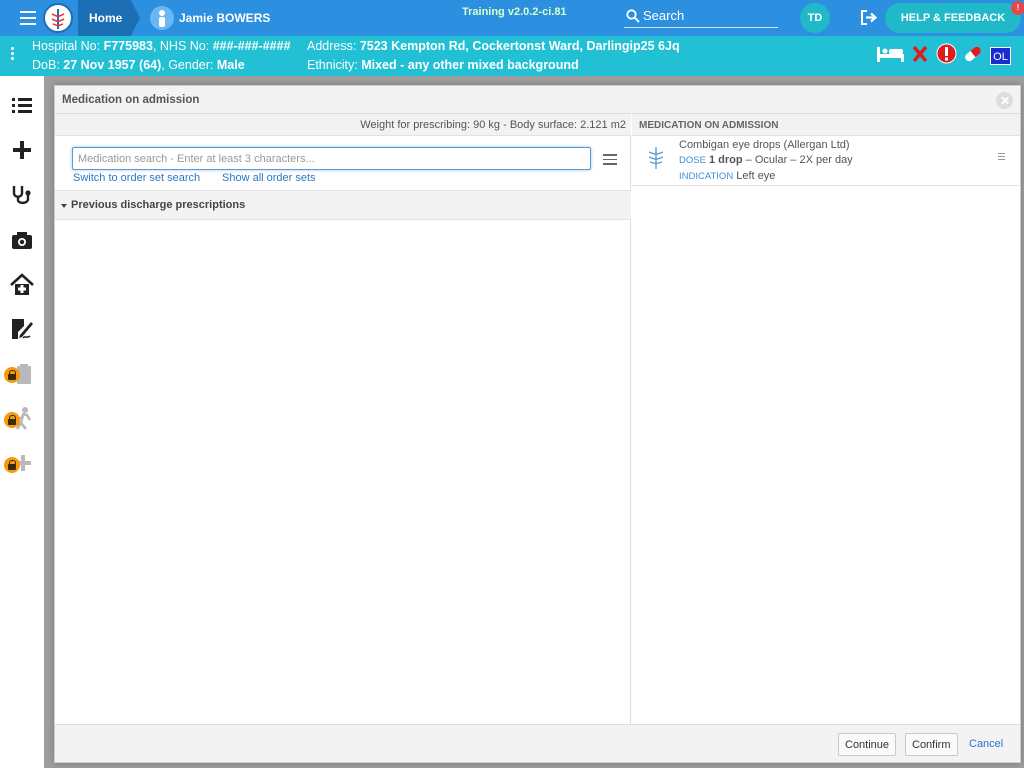  Describe the element at coordinates (537, 743) in the screenshot. I see `modal-footer: Continue Confirm Cancel` at that location.